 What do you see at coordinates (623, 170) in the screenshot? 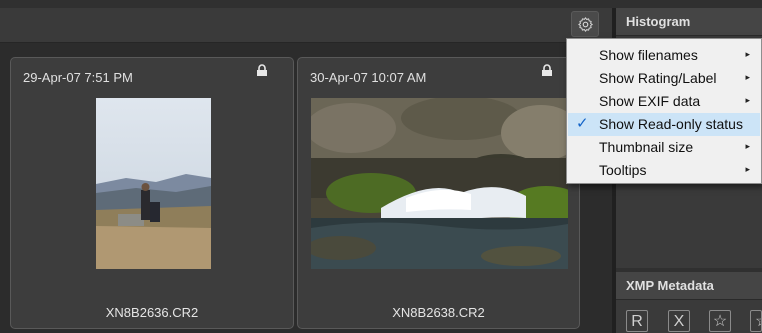
I see `menu-item-label: Tooltips` at bounding box center [623, 170].